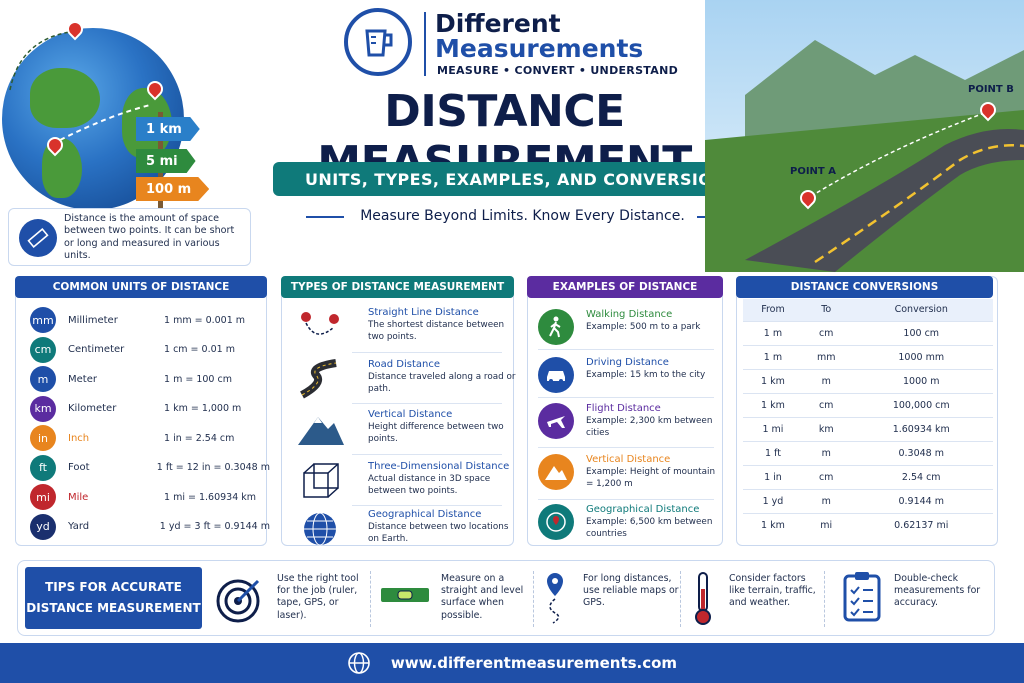 Image resolution: width=1024 pixels, height=683 pixels. Describe the element at coordinates (868, 476) in the screenshot. I see `table-row: 1 in cm 2.54 cm` at that location.